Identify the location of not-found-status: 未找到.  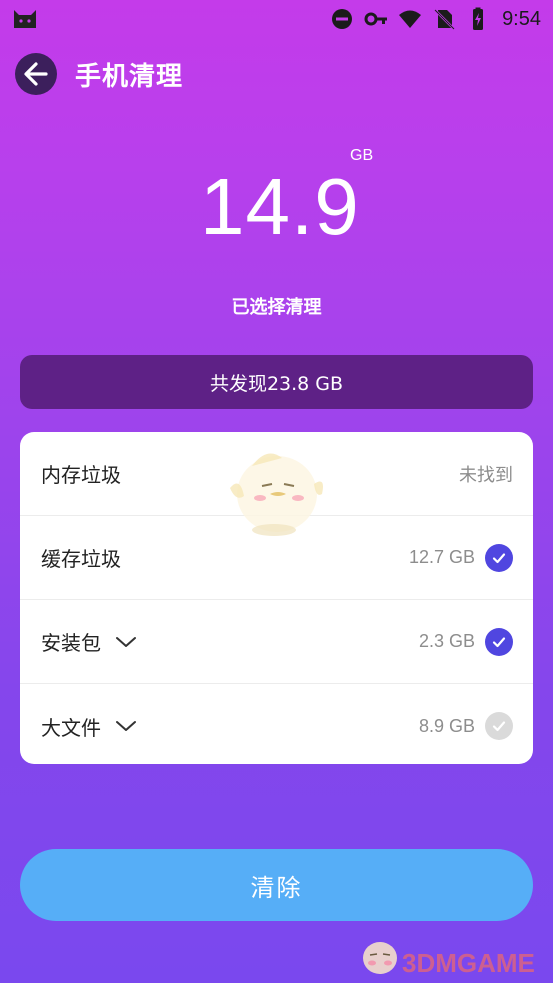
(486, 475).